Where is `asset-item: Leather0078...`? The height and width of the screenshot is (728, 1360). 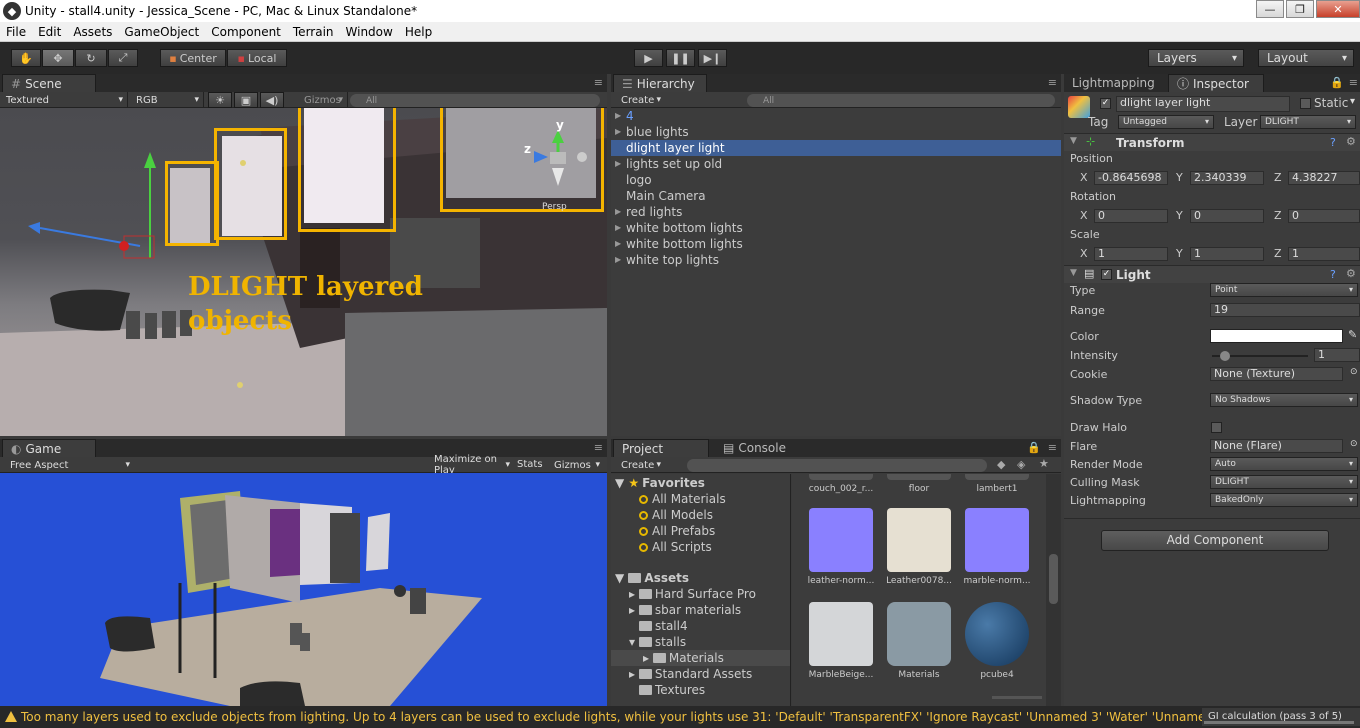 asset-item: Leather0078... is located at coordinates (919, 547).